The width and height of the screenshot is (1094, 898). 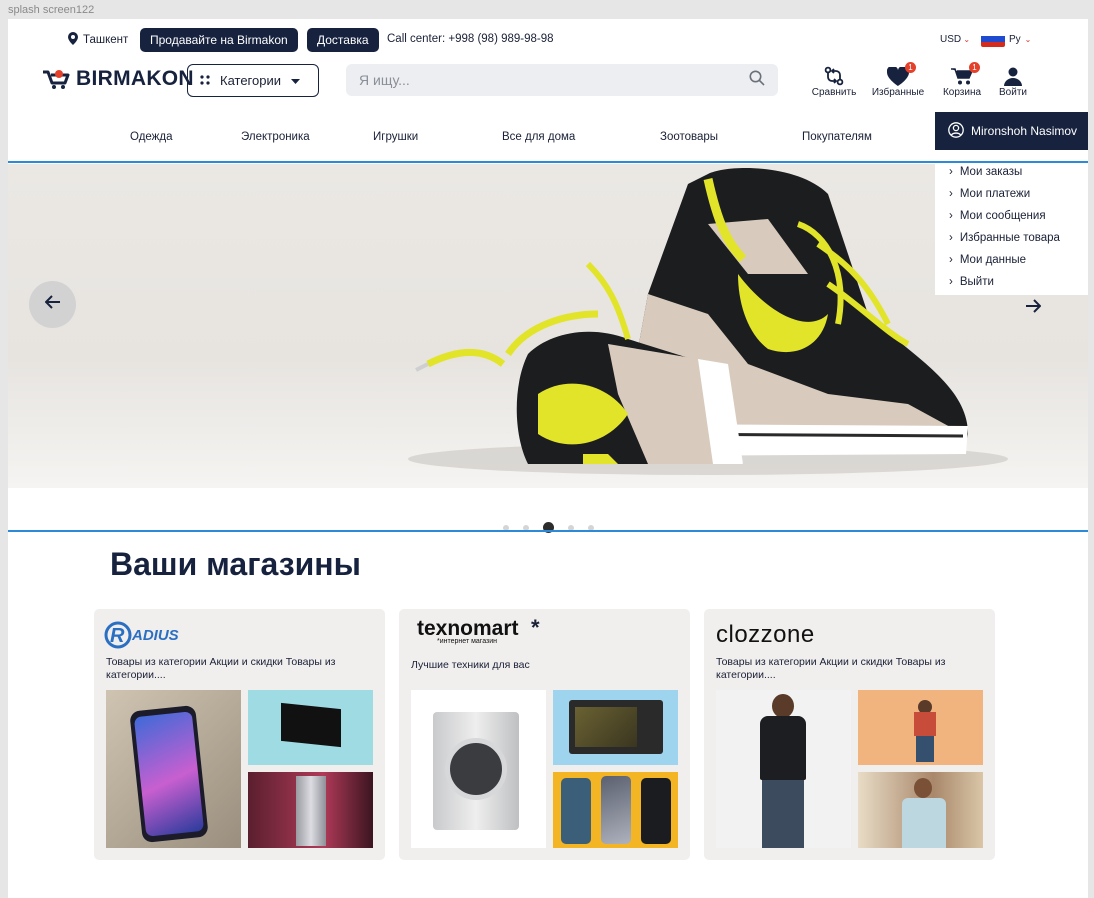 What do you see at coordinates (689, 137) in the screenshot?
I see `nav-item-pets: Зоотовары` at bounding box center [689, 137].